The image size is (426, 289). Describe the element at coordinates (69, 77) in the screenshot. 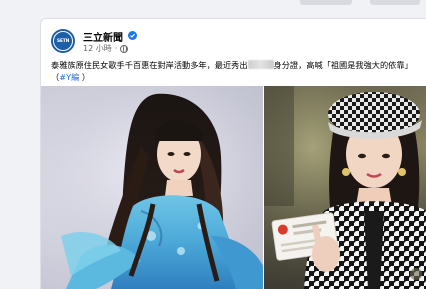

I see `hashtag-link: #Y編` at that location.